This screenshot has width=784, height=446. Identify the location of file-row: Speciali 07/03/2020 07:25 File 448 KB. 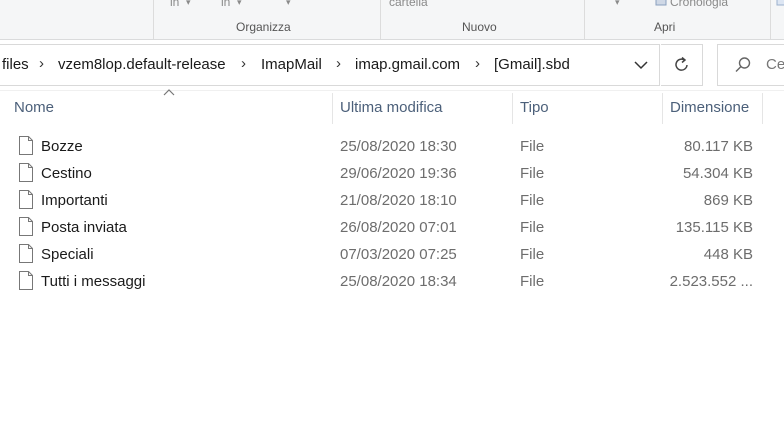
(392, 254).